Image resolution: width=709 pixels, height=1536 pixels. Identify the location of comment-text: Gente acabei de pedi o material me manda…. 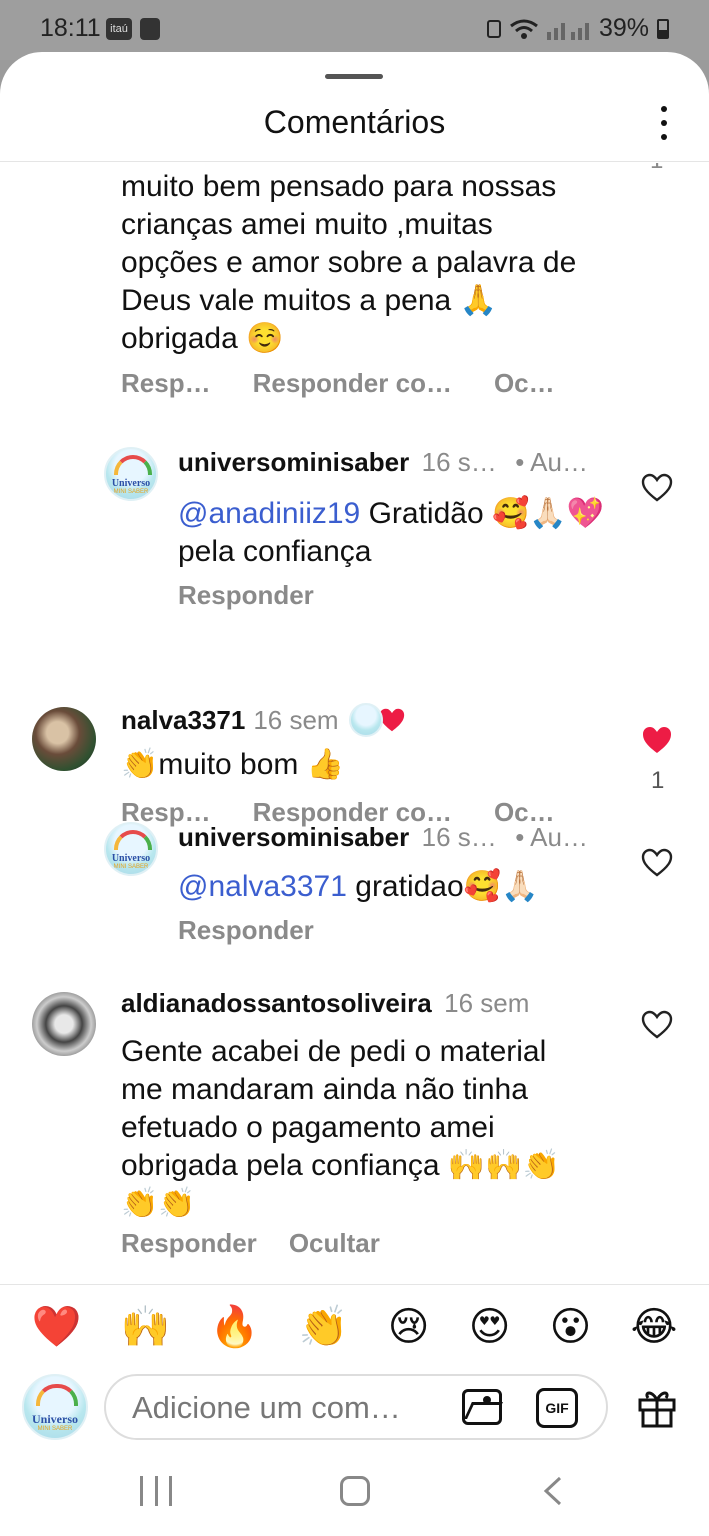
(340, 1127).